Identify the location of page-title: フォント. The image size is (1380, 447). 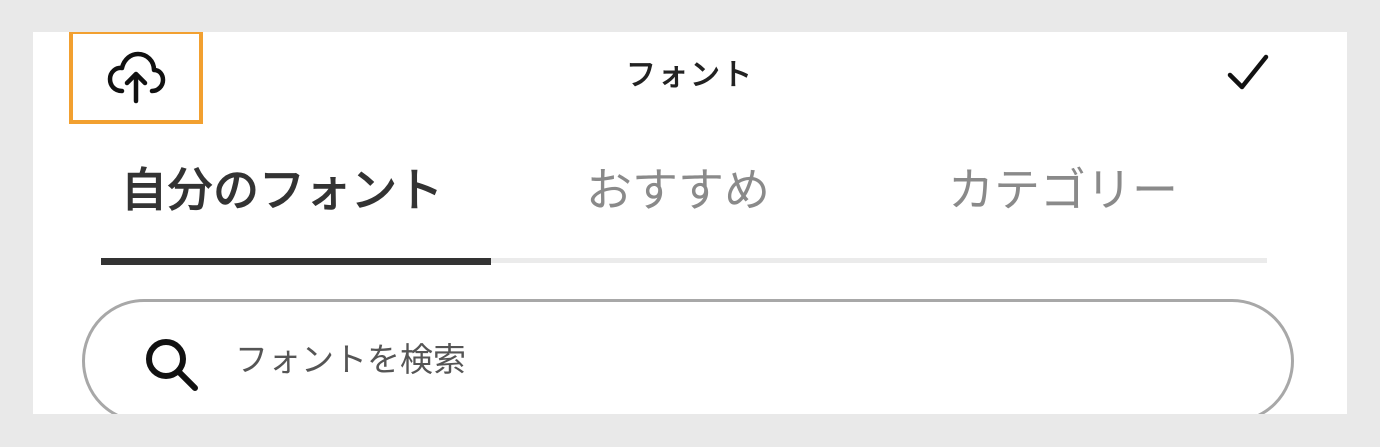
(690, 75).